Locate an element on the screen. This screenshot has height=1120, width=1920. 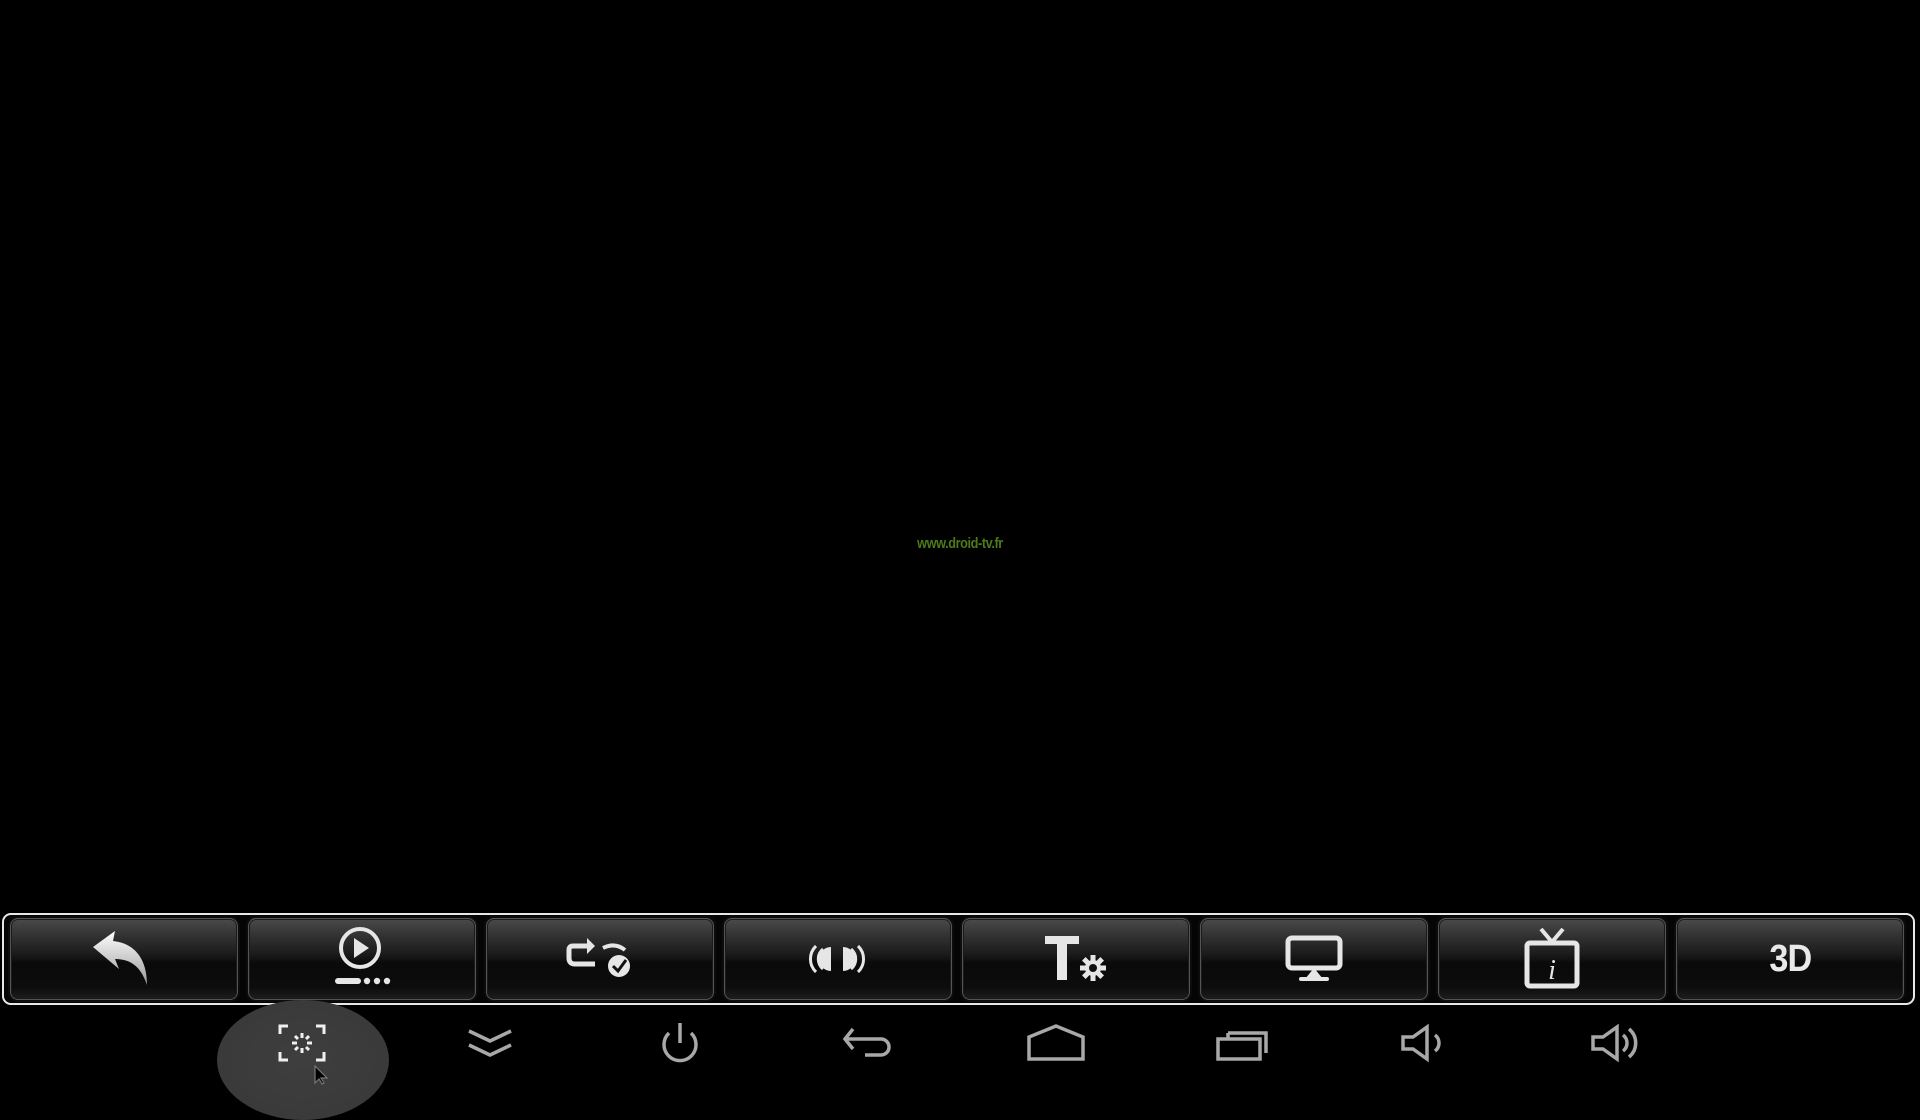
3d-label: 3D is located at coordinates (1790, 958).